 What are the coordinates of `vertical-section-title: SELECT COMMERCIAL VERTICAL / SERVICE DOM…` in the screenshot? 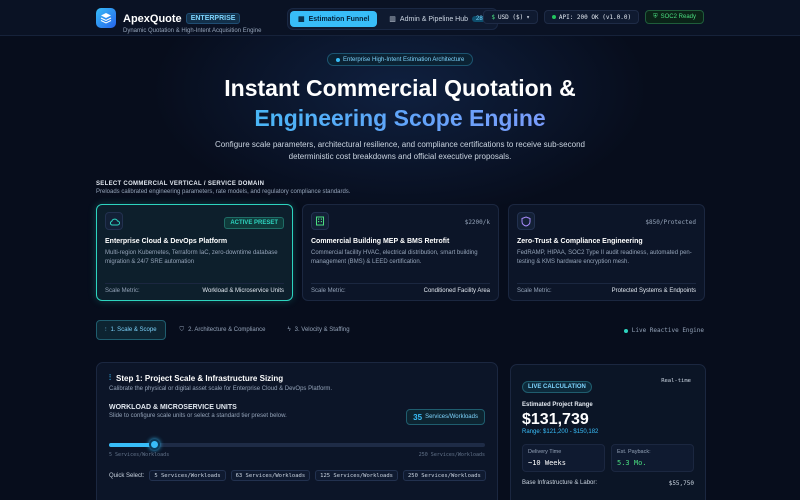 It's located at (180, 184).